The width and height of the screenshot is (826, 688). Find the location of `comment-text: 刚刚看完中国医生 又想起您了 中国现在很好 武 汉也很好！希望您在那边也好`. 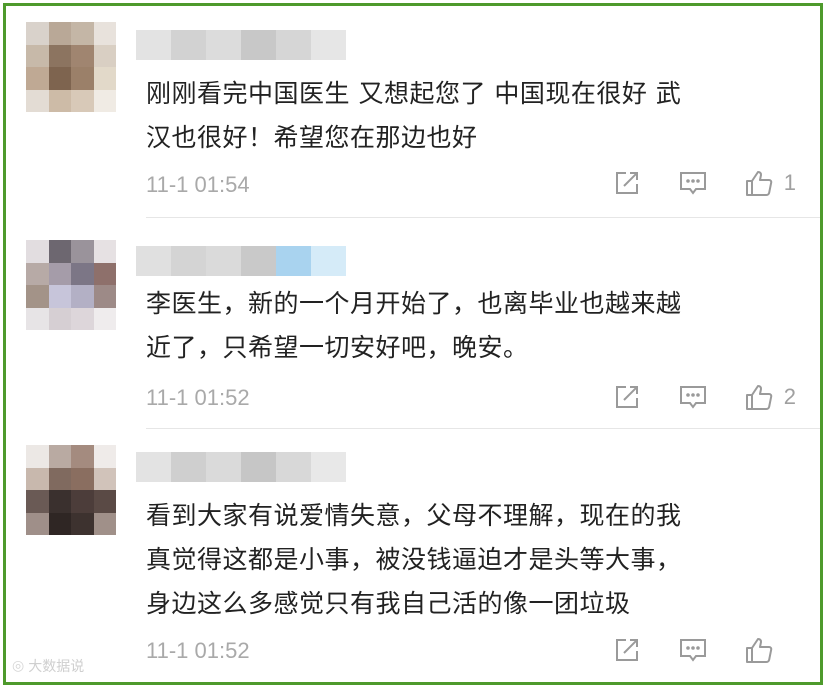

comment-text: 刚刚看完中国医生 又想起您了 中国现在很好 武 汉也很好！希望您在那边也好 is located at coordinates (414, 115).